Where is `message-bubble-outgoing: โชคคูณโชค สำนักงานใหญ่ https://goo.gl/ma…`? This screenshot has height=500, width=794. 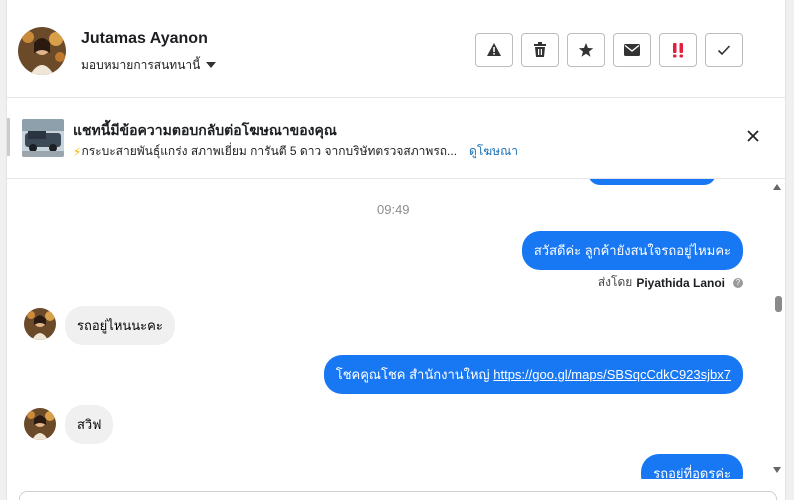 message-bubble-outgoing: โชคคูณโชค สำนักงานใหญ่ https://goo.gl/ma… is located at coordinates (533, 374).